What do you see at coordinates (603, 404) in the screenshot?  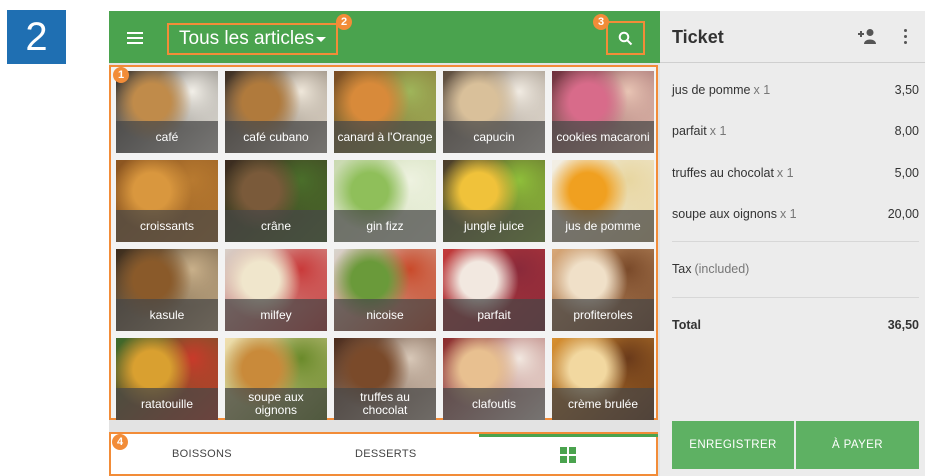 I see `item-tile-label: crème brulée` at bounding box center [603, 404].